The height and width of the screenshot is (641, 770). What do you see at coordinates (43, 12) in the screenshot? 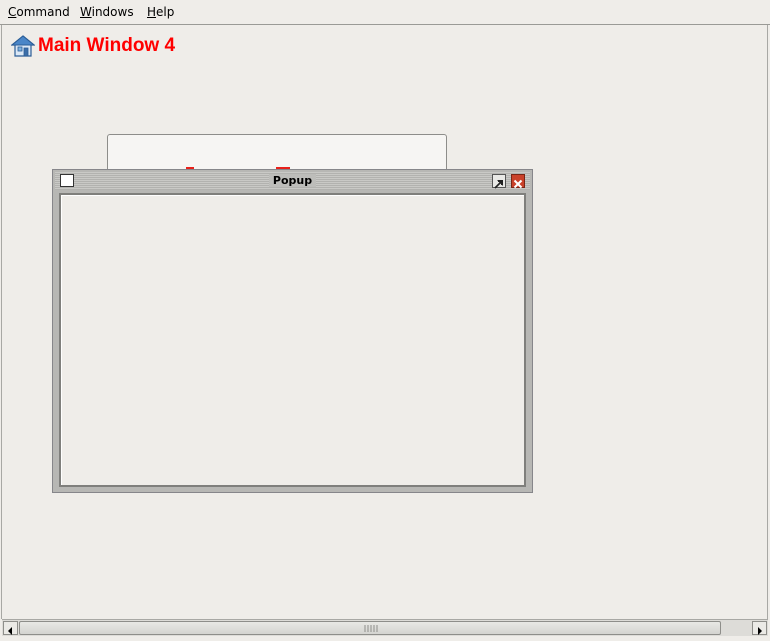
I see `menu-command-rest: ommand` at bounding box center [43, 12].